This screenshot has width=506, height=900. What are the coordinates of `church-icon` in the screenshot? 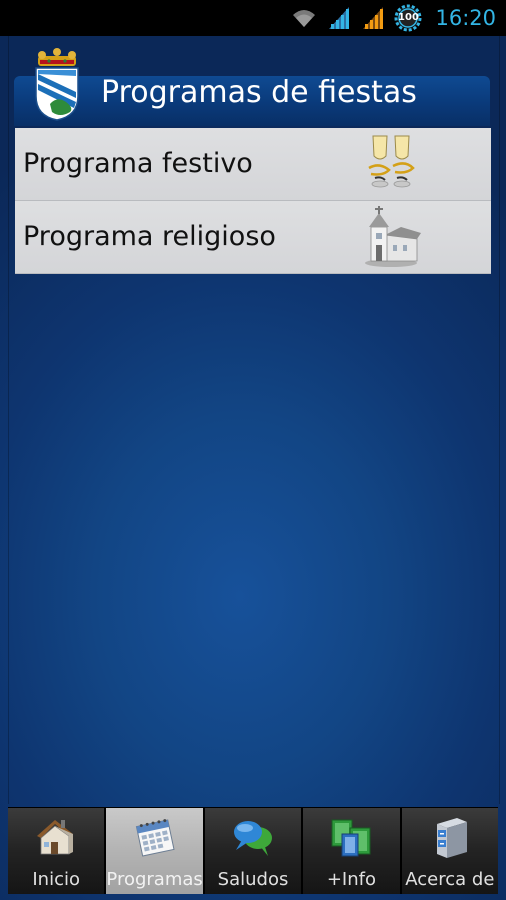 It's located at (393, 236).